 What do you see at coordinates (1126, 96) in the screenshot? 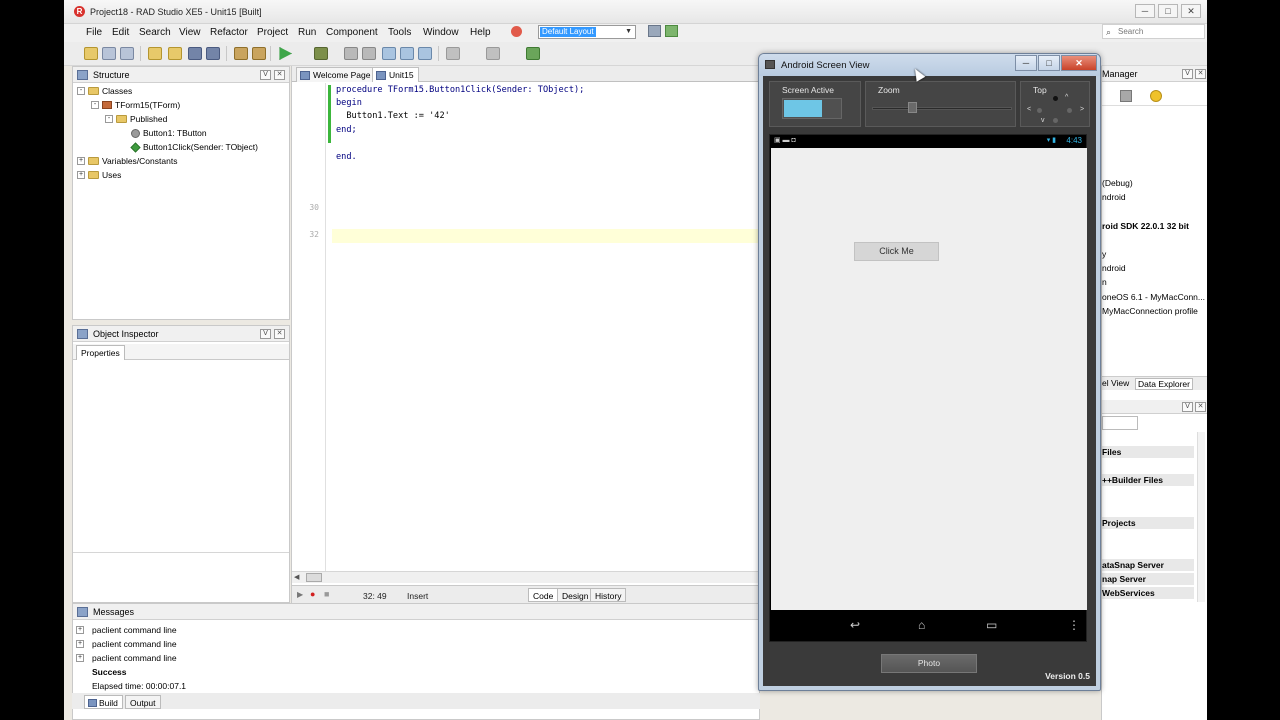
I see `sync-icon` at bounding box center [1126, 96].